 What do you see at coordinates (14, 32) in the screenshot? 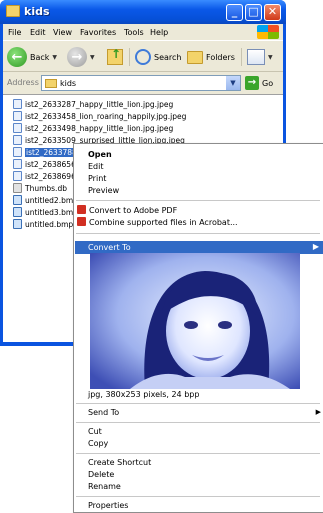
I see `menu-file: File` at bounding box center [14, 32].